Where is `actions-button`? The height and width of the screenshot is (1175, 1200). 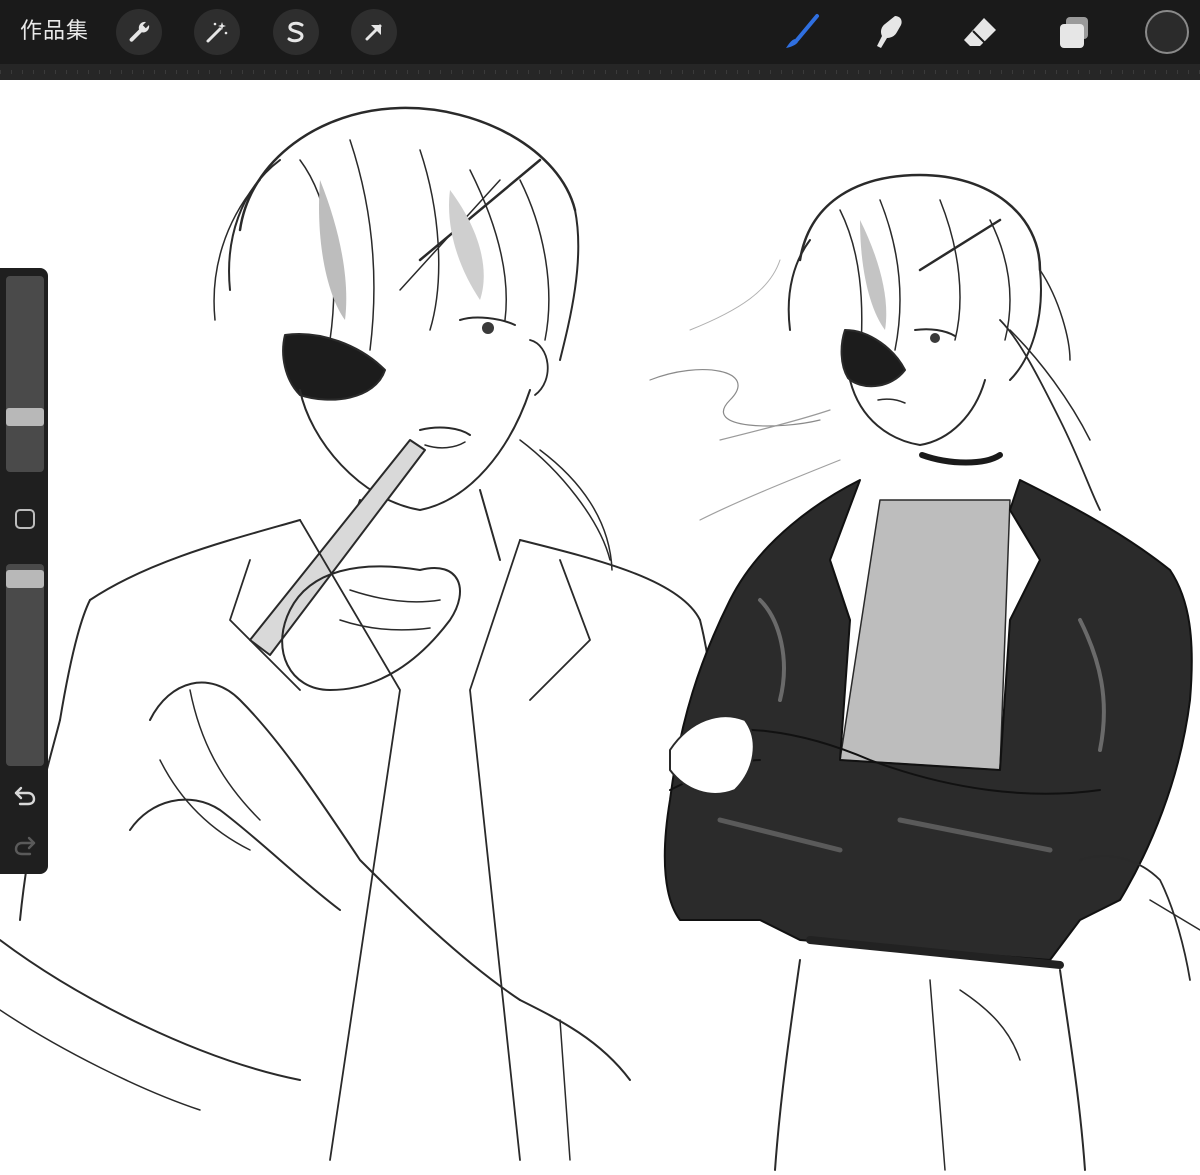 actions-button is located at coordinates (139, 32).